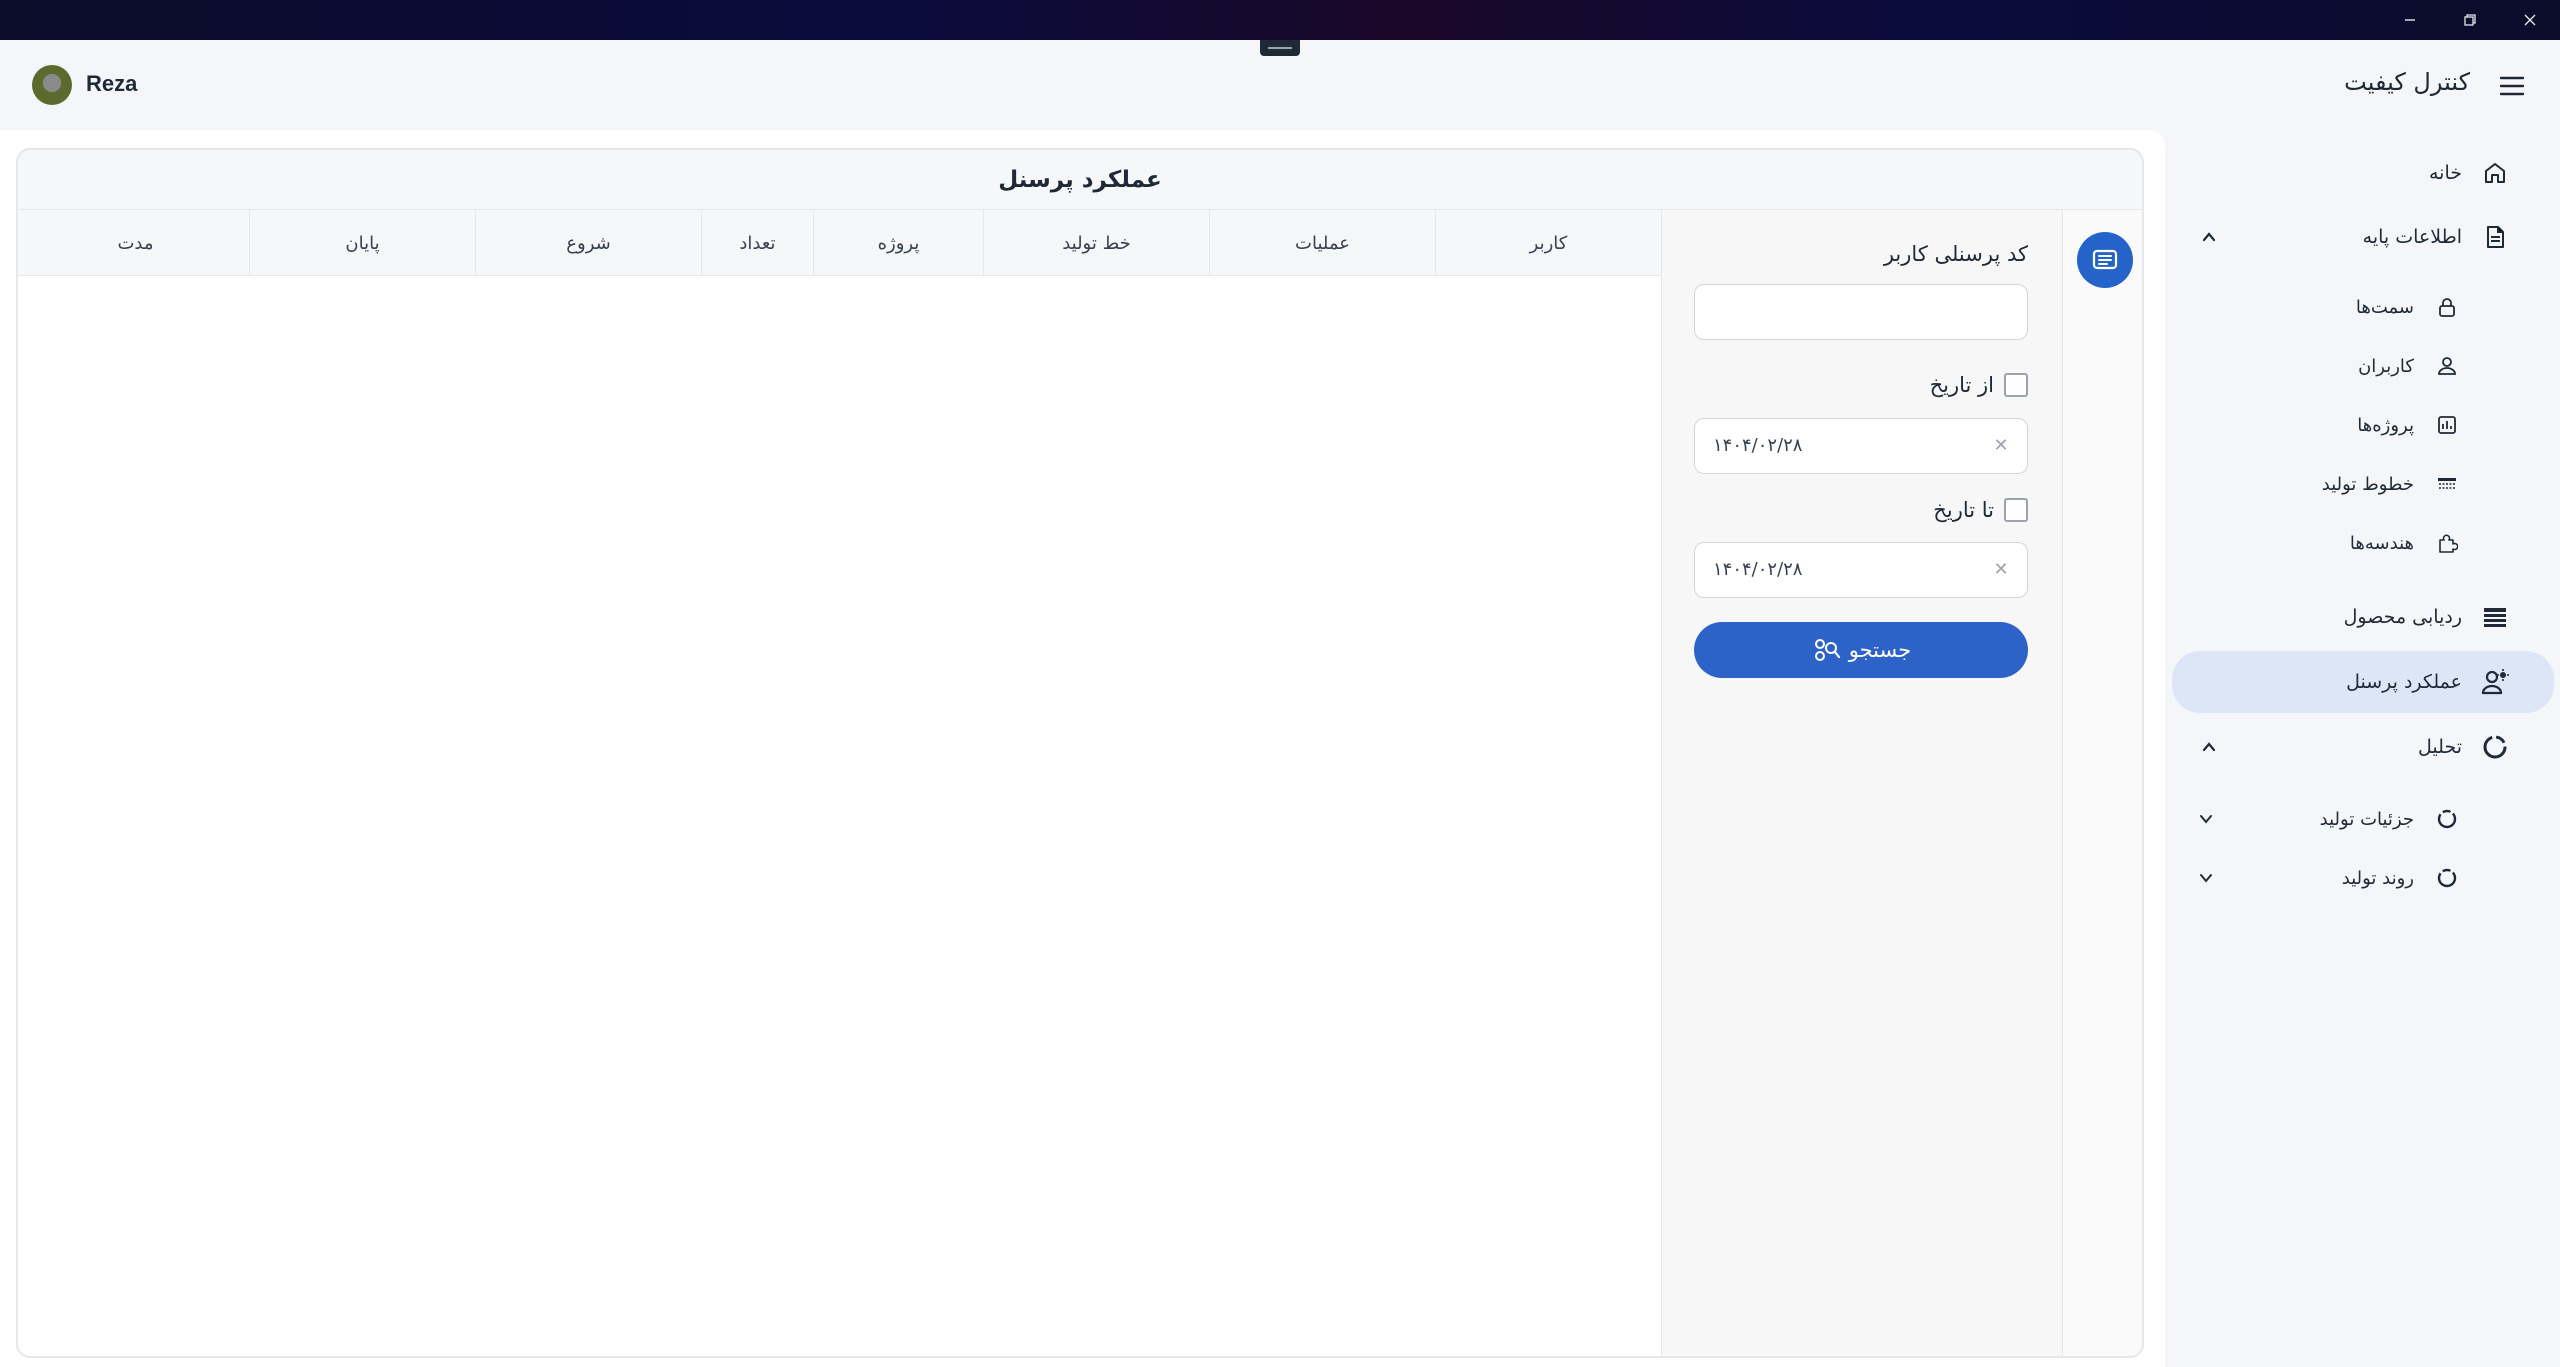 Image resolution: width=2560 pixels, height=1367 pixels. Describe the element at coordinates (2384, 307) in the screenshot. I see `sidebar-item-label: سمت‌ها` at that location.